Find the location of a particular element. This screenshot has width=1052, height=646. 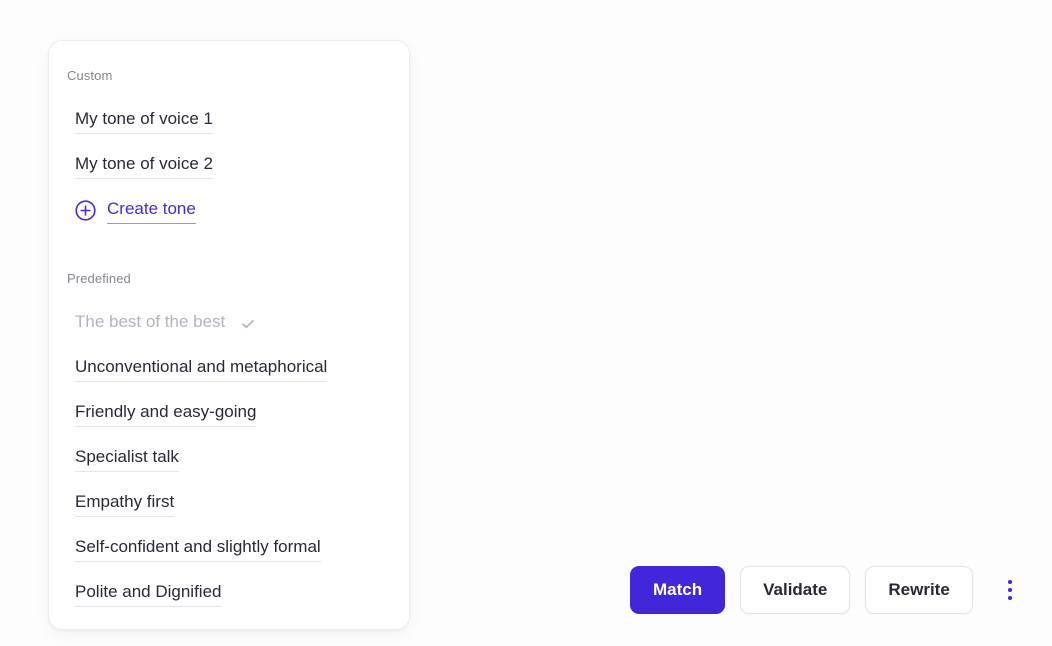

list-item-selected: The best of the best is located at coordinates (229, 323).